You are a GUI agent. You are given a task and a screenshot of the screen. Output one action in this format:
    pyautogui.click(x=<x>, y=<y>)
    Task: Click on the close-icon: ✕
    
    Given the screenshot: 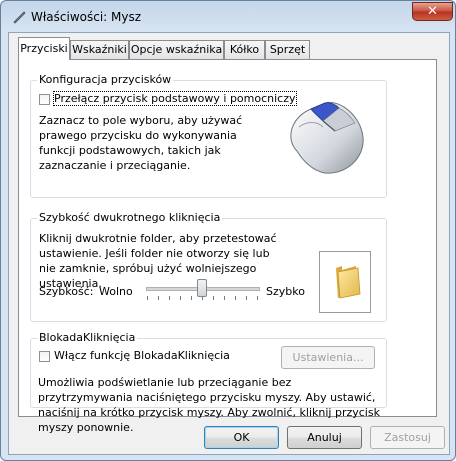 What is the action you would take?
    pyautogui.click(x=432, y=11)
    